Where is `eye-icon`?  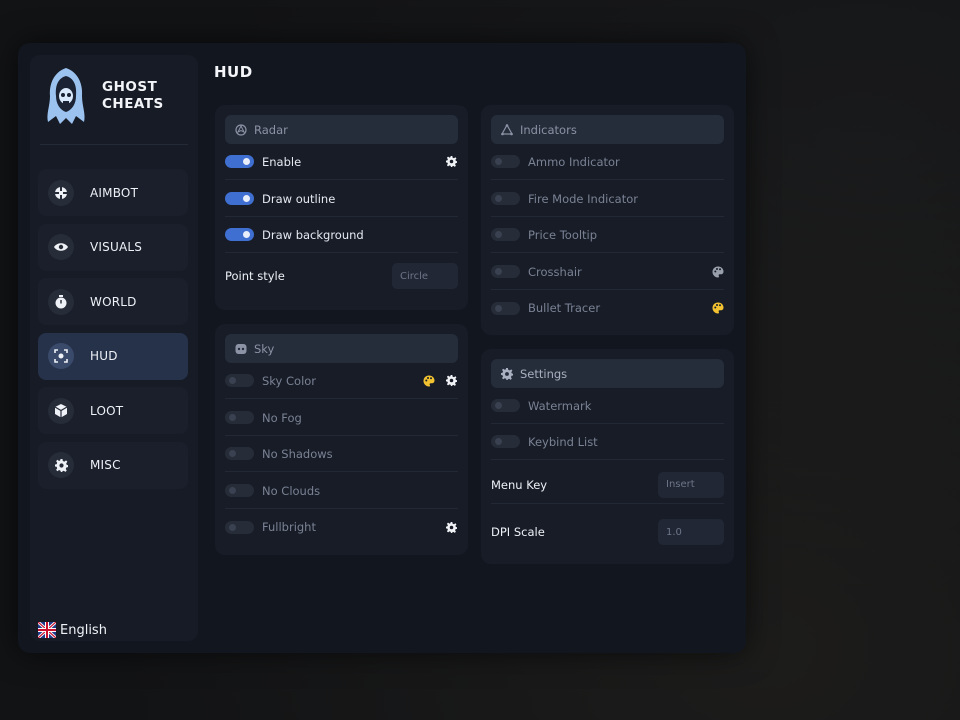
eye-icon is located at coordinates (61, 247).